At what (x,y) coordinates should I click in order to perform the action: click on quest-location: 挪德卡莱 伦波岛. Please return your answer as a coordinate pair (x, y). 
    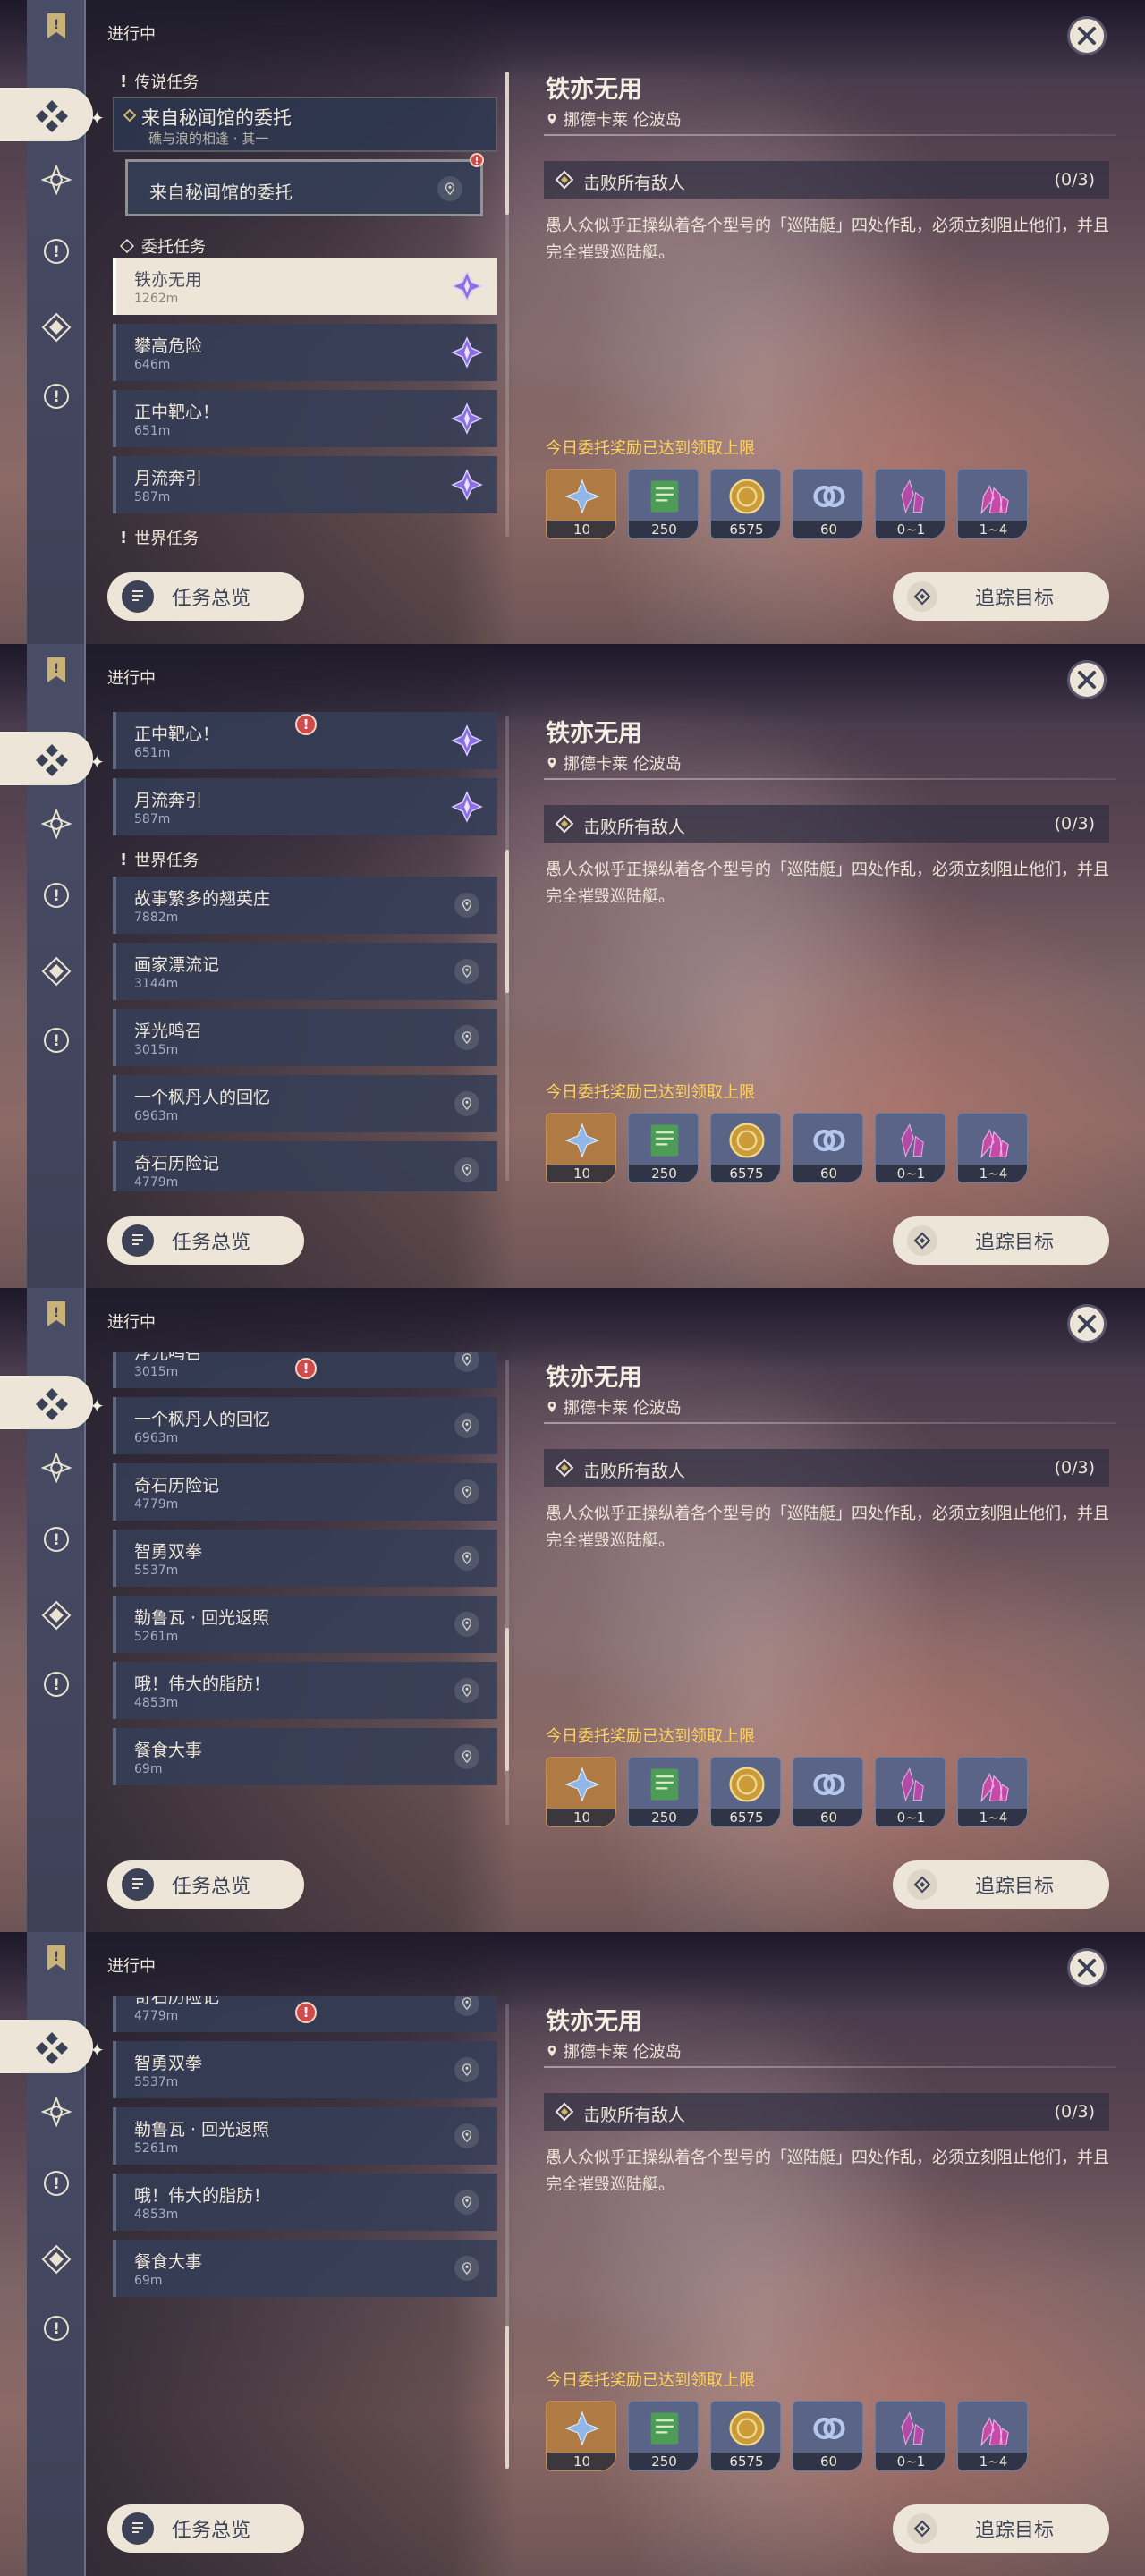
    Looking at the image, I should click on (614, 1407).